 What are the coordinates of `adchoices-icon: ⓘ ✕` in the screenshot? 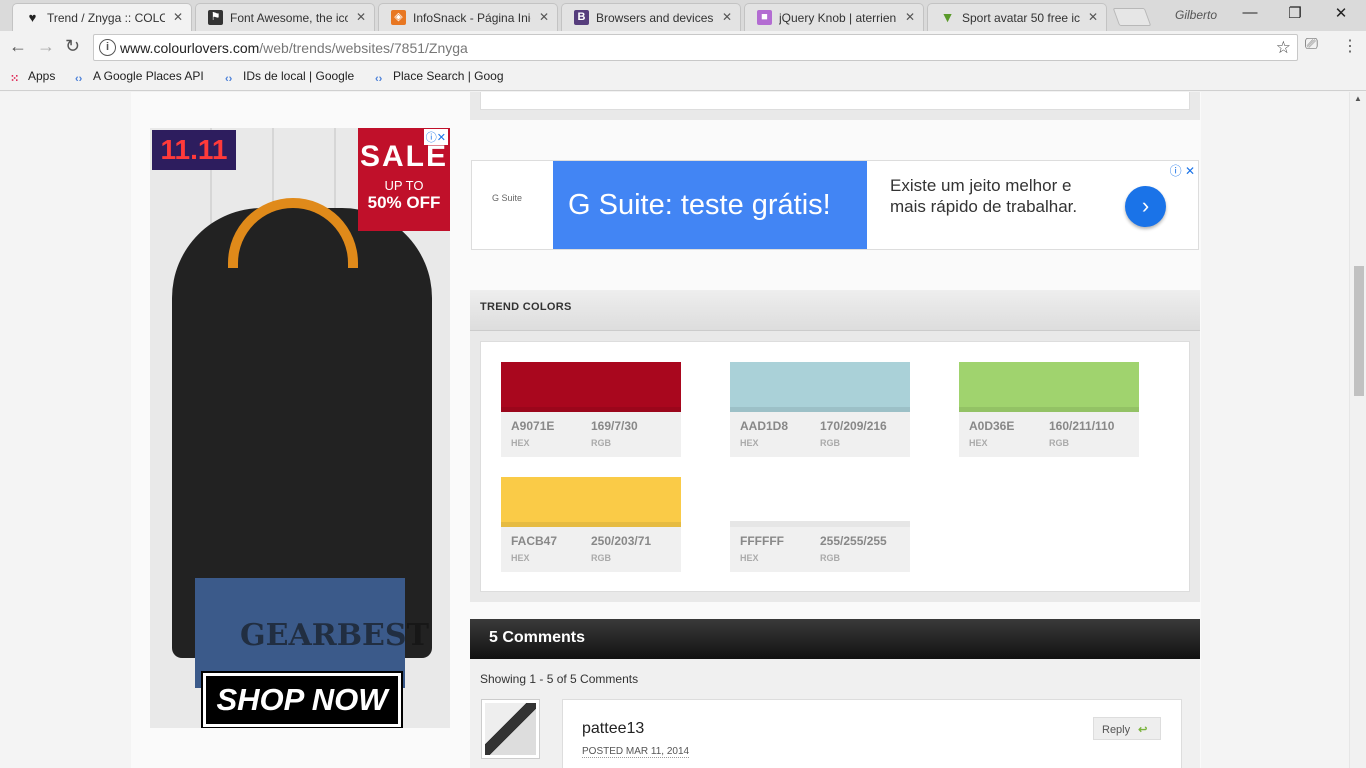 It's located at (1182, 170).